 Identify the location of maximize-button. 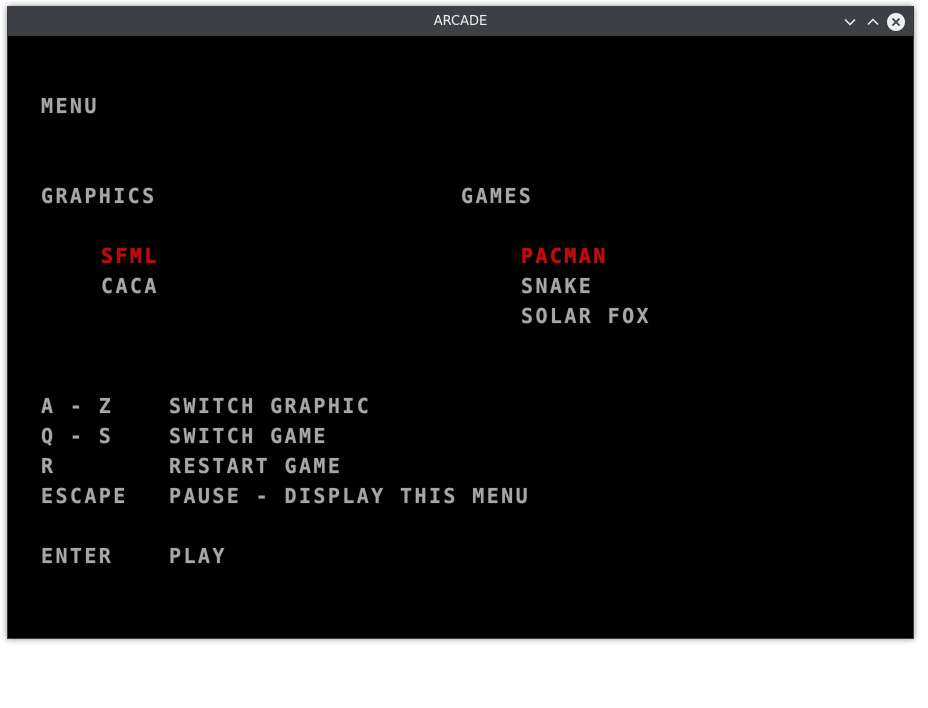
(873, 22).